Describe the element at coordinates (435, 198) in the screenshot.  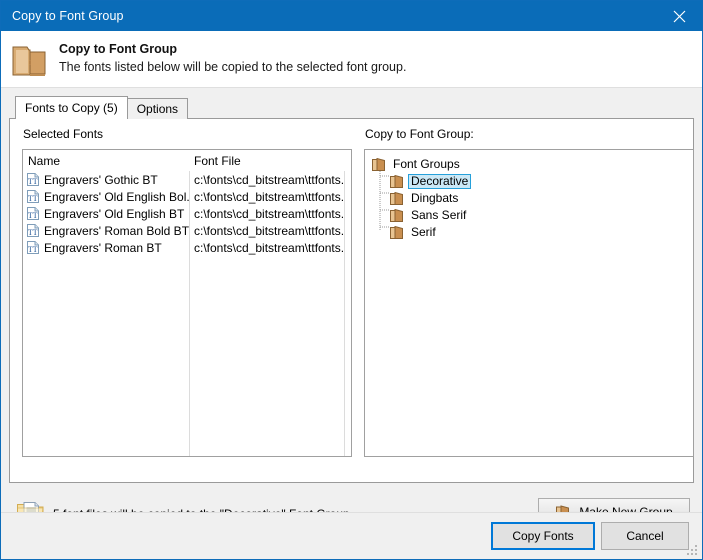
I see `tree-node-label: Dingbats` at that location.